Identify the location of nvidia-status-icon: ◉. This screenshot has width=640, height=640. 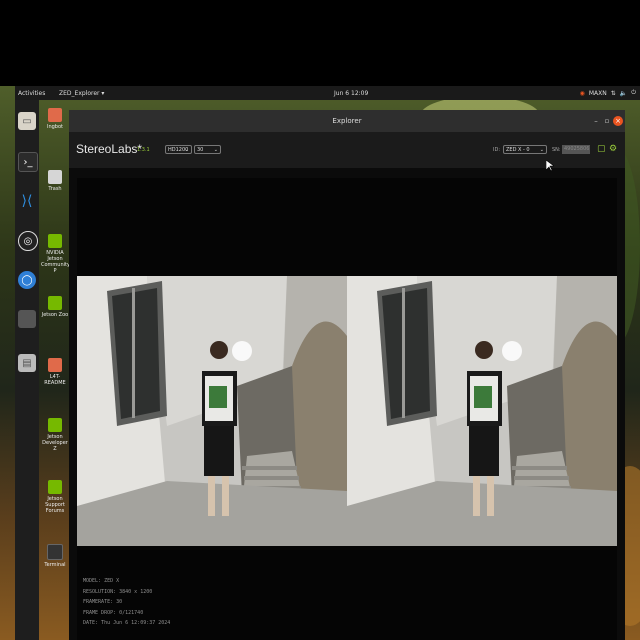
(582, 93).